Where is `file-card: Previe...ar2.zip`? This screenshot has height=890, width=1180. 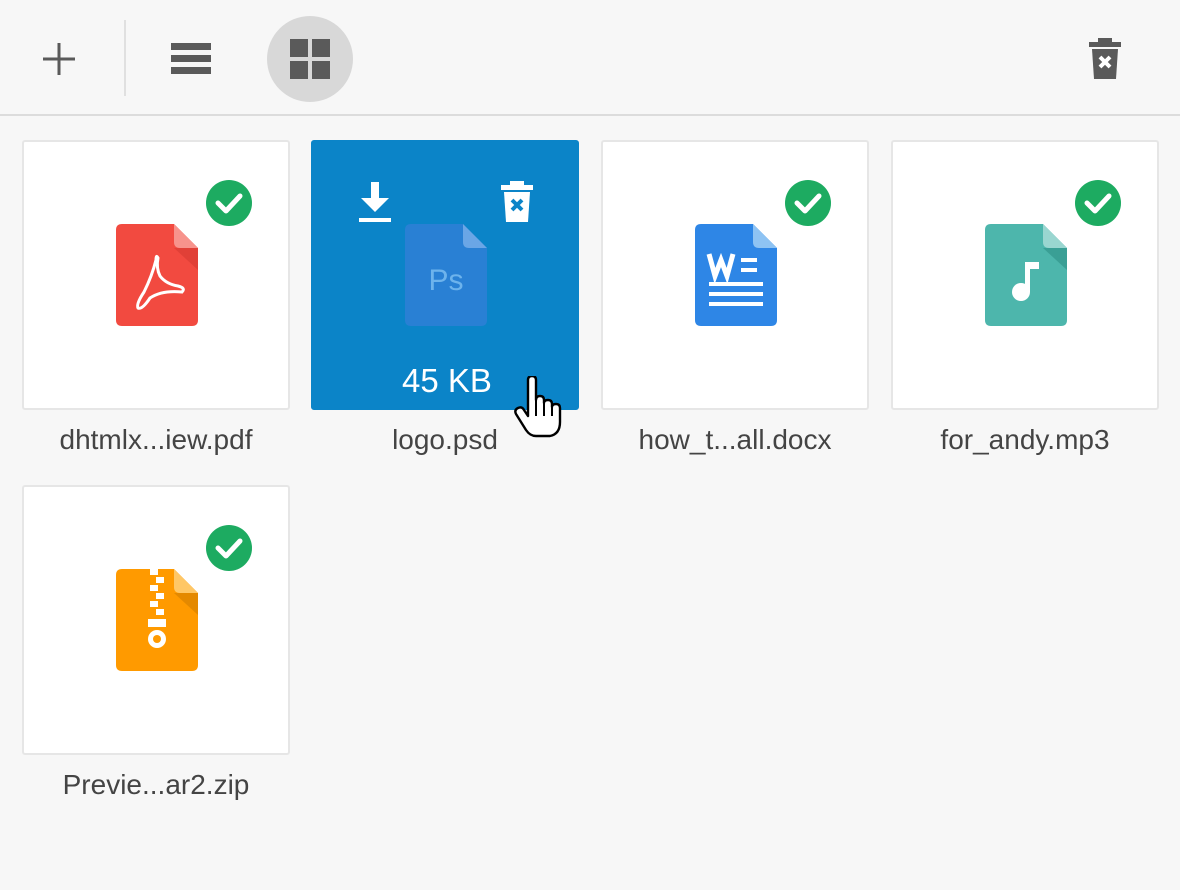 file-card: Previe...ar2.zip is located at coordinates (156, 642).